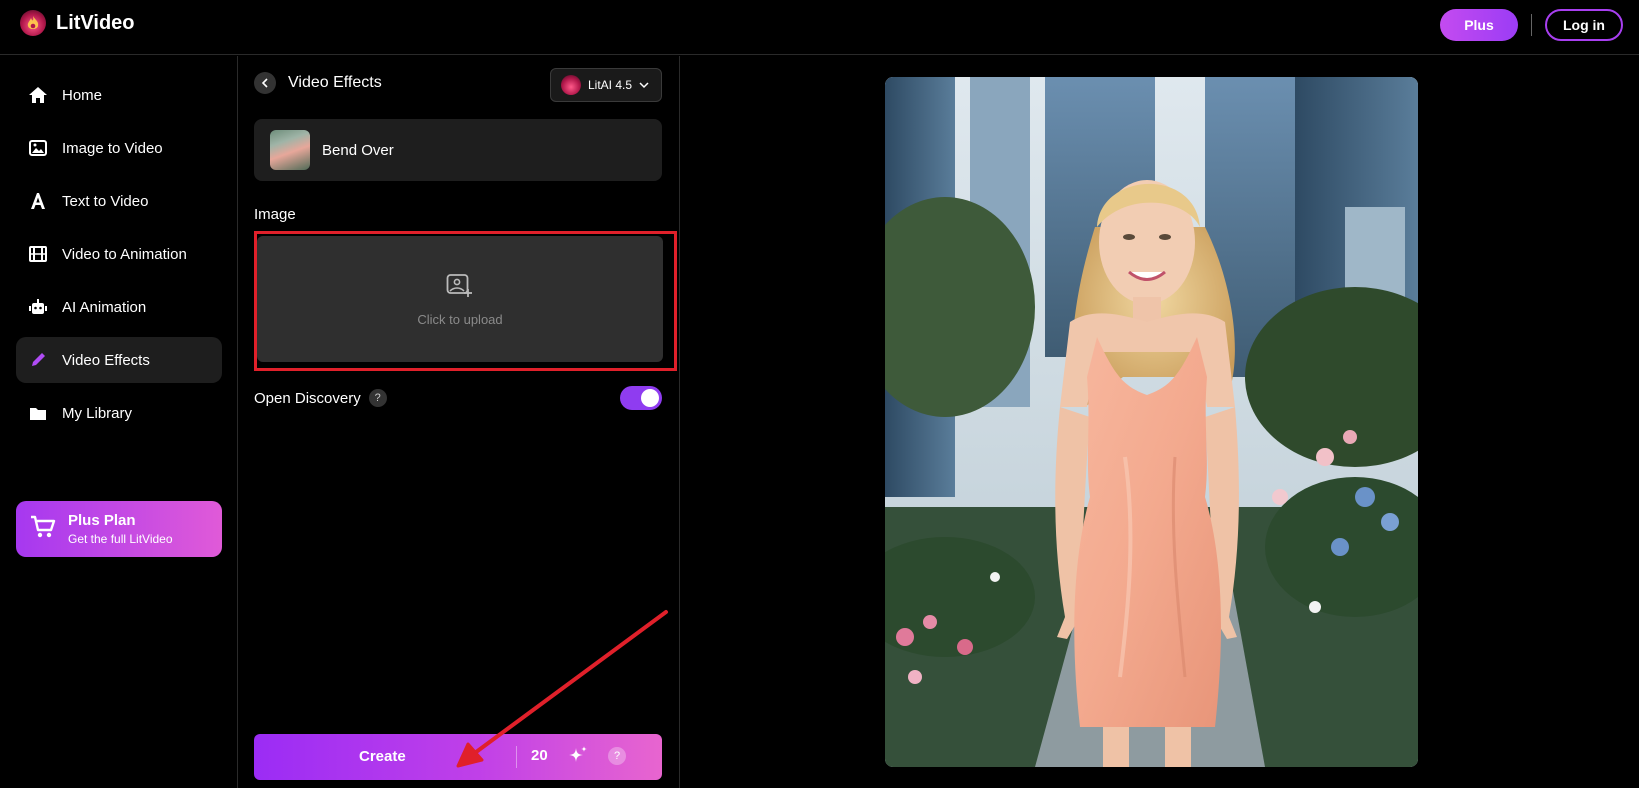 This screenshot has width=1639, height=788. What do you see at coordinates (43, 529) in the screenshot?
I see `cart-icon` at bounding box center [43, 529].